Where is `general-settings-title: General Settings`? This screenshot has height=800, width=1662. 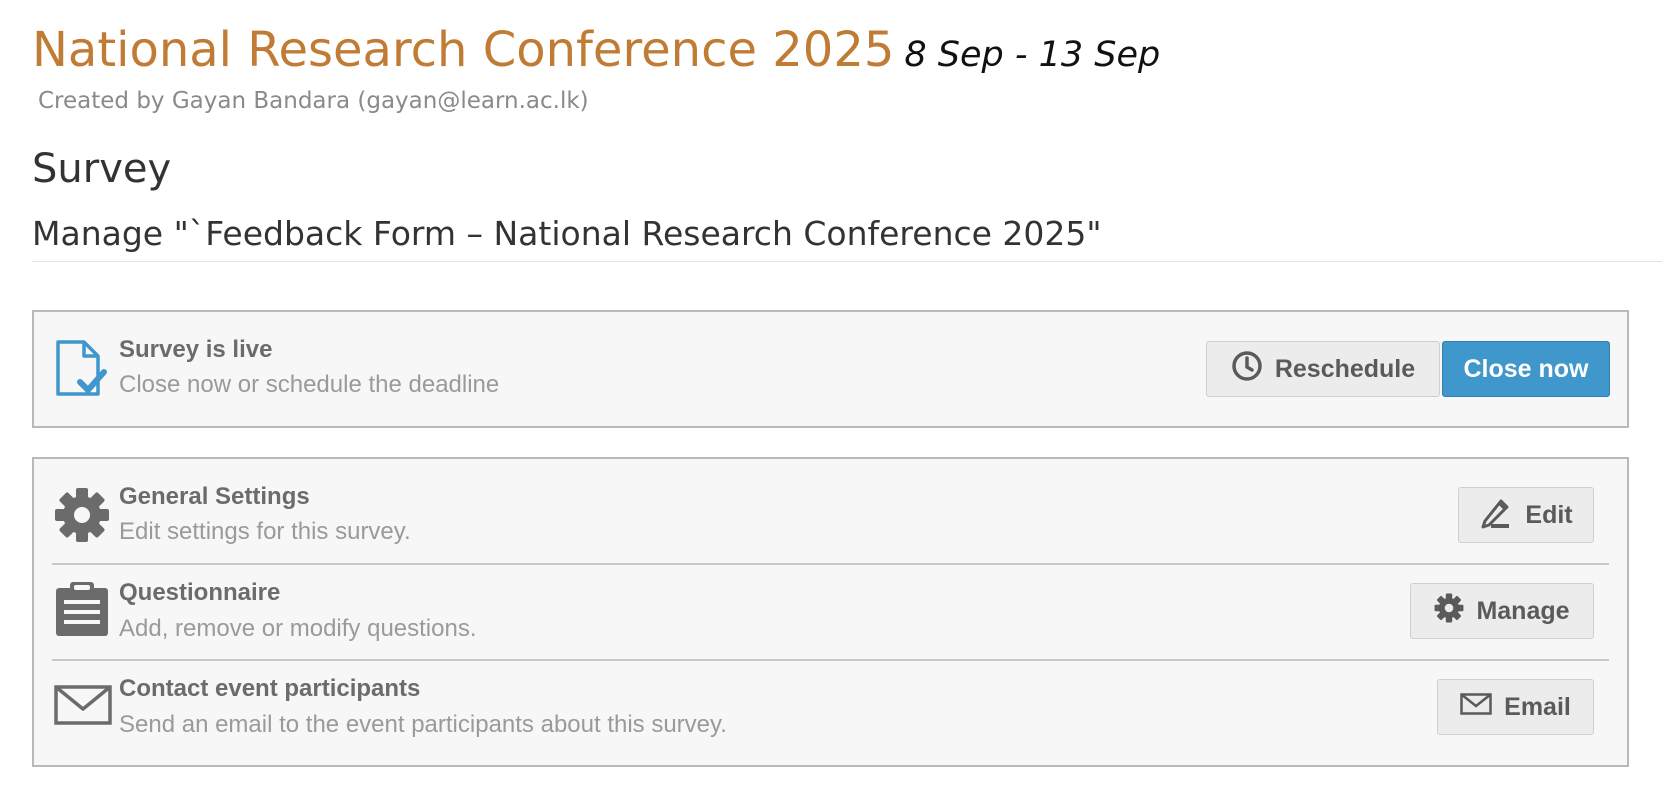
general-settings-title: General Settings is located at coordinates (214, 496).